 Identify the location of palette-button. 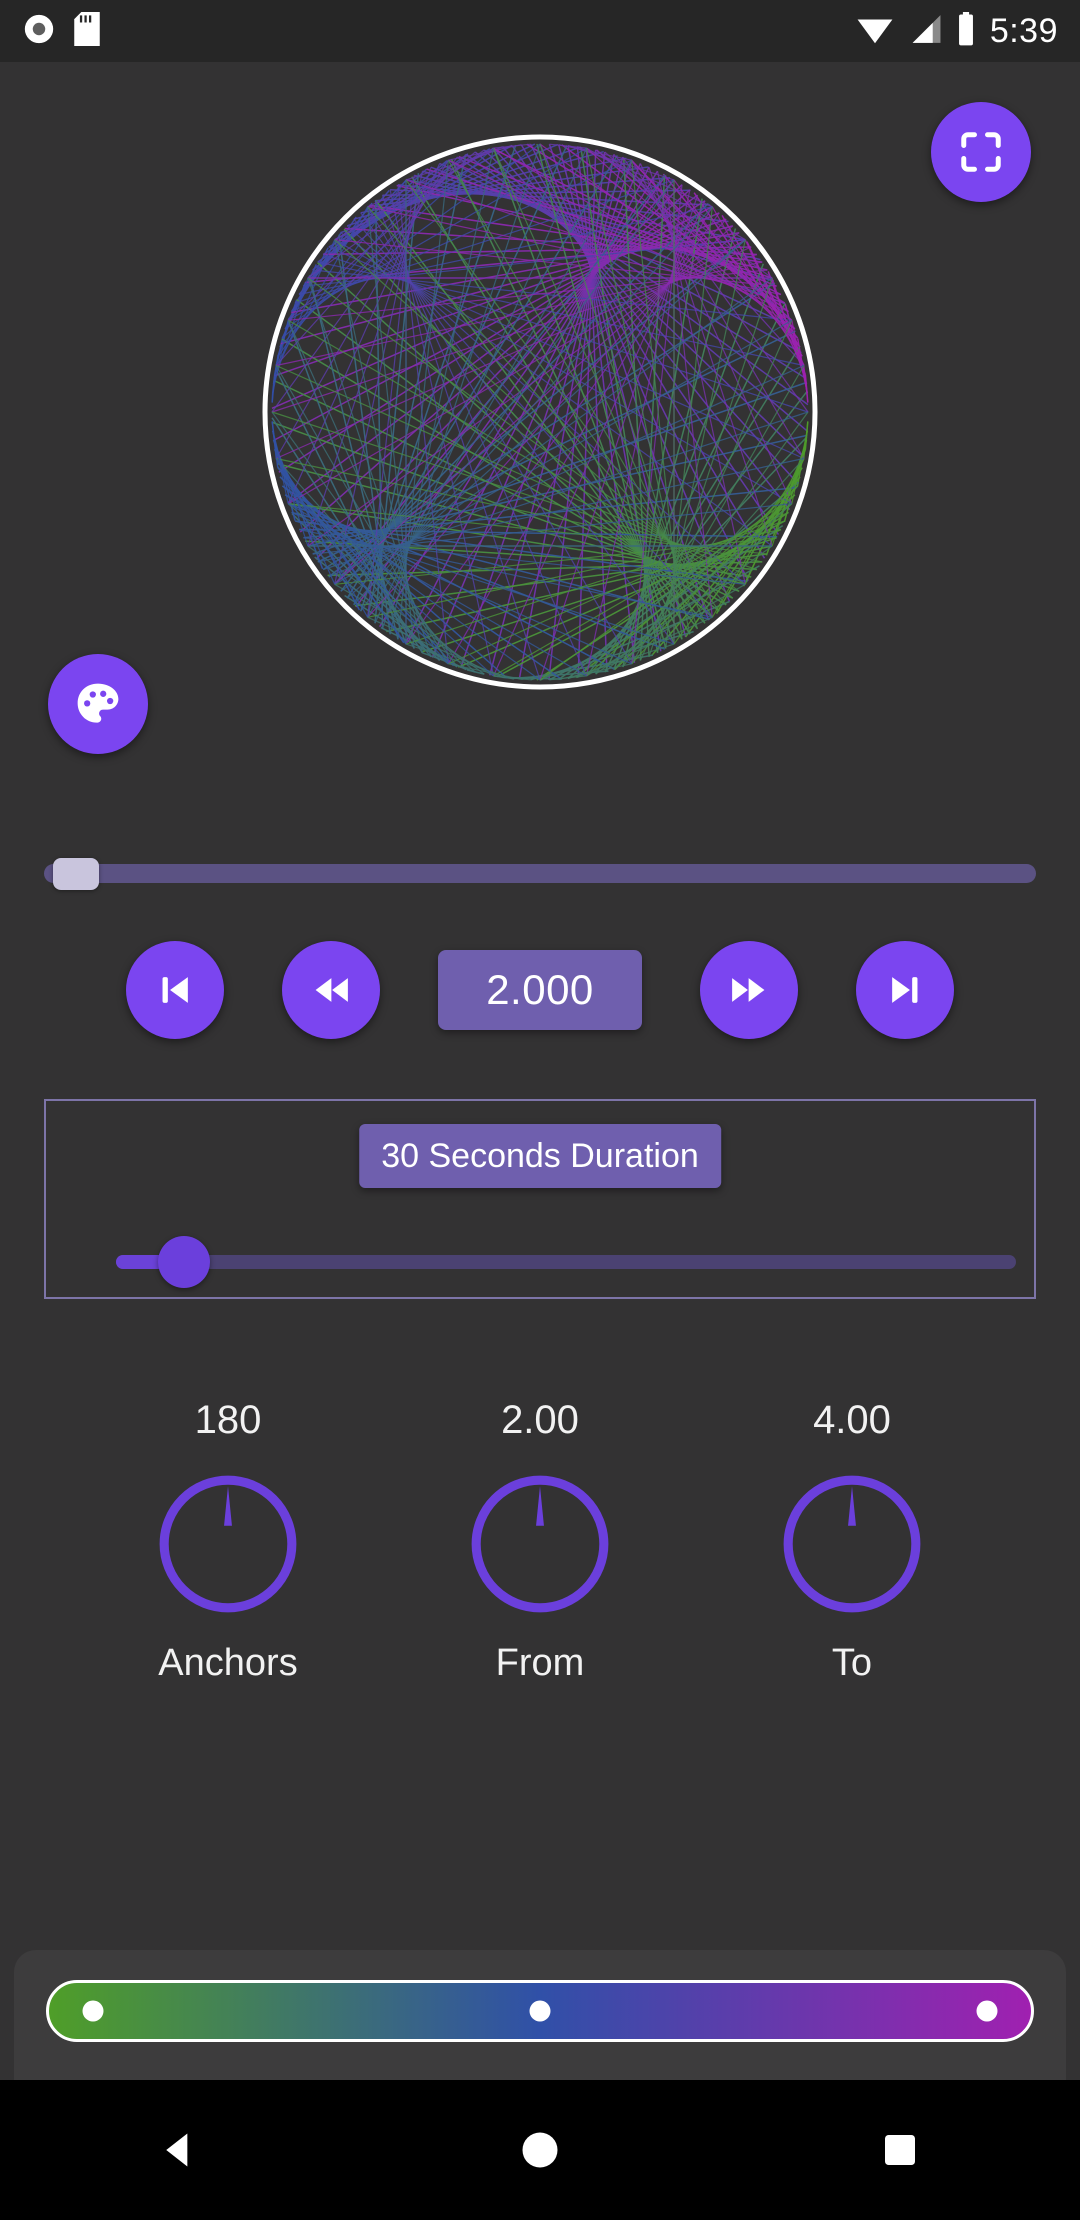
(98, 704).